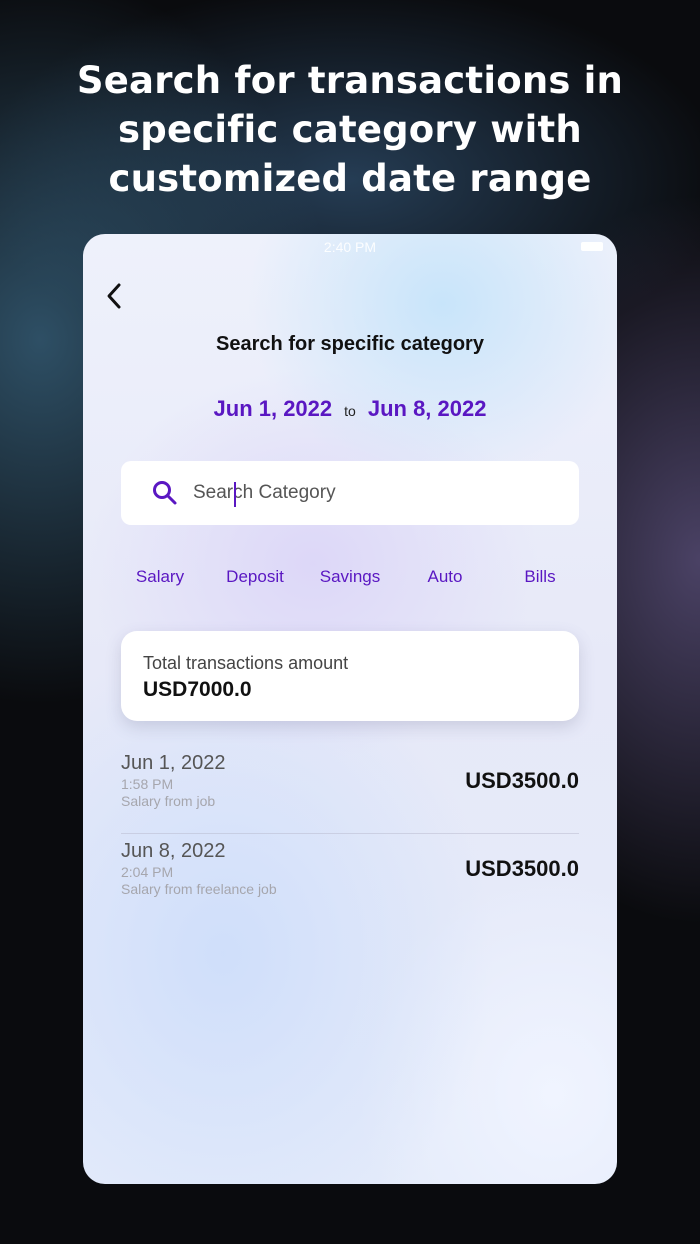 This screenshot has height=1244, width=700. What do you see at coordinates (246, 663) in the screenshot?
I see `total-label: Total transactions amount` at bounding box center [246, 663].